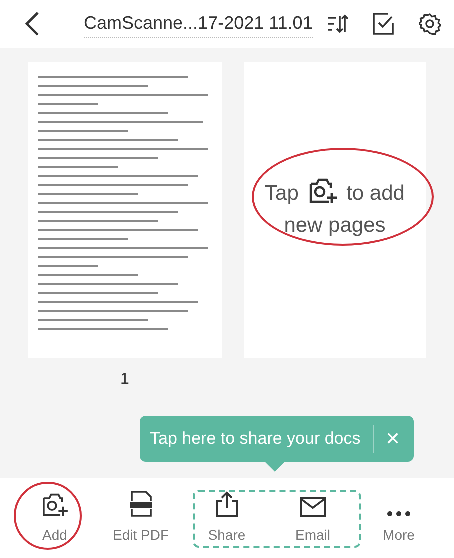  What do you see at coordinates (399, 514) in the screenshot?
I see `more-icon` at bounding box center [399, 514].